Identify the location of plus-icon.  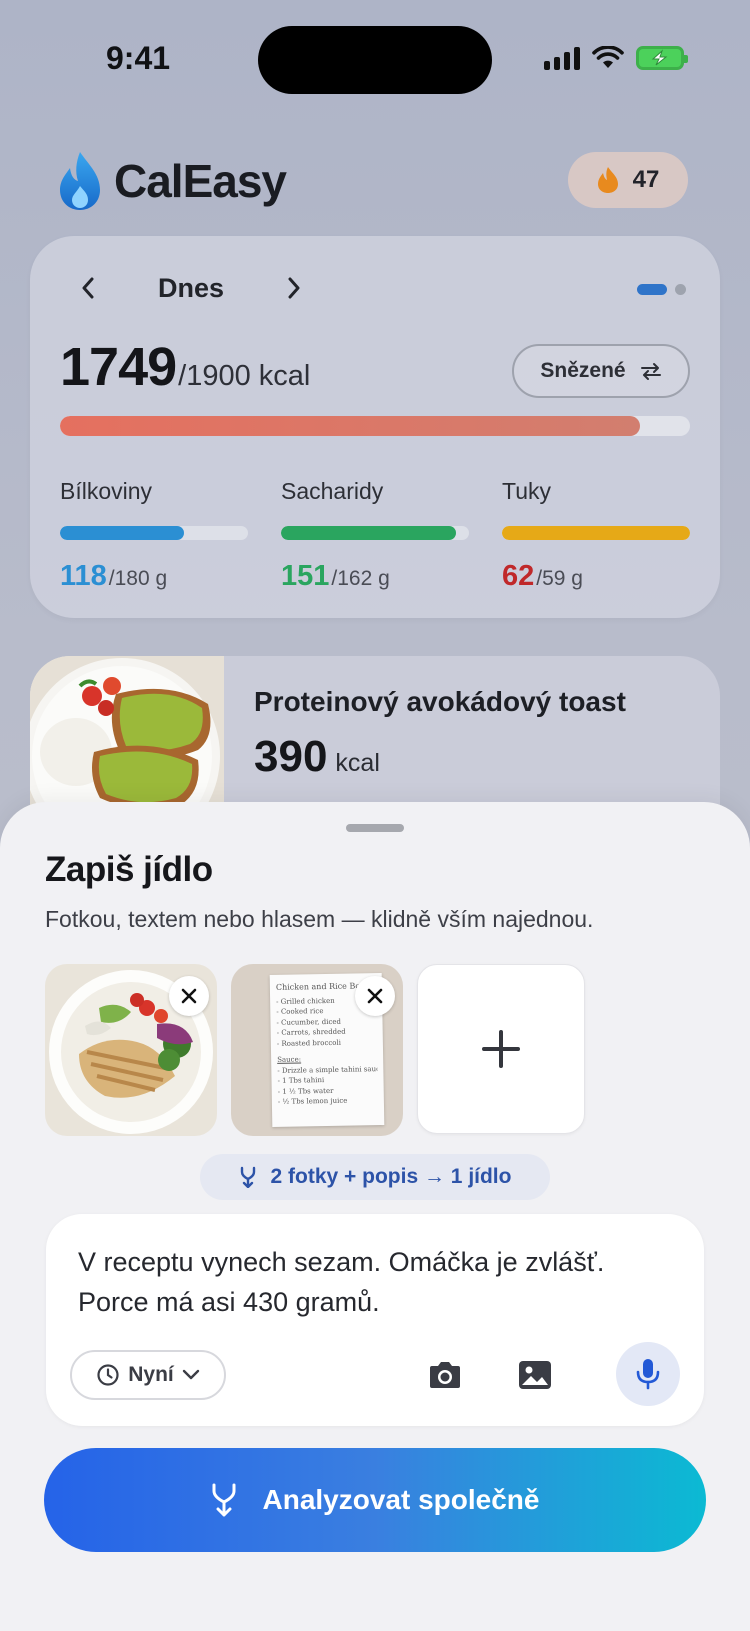
(501, 1049).